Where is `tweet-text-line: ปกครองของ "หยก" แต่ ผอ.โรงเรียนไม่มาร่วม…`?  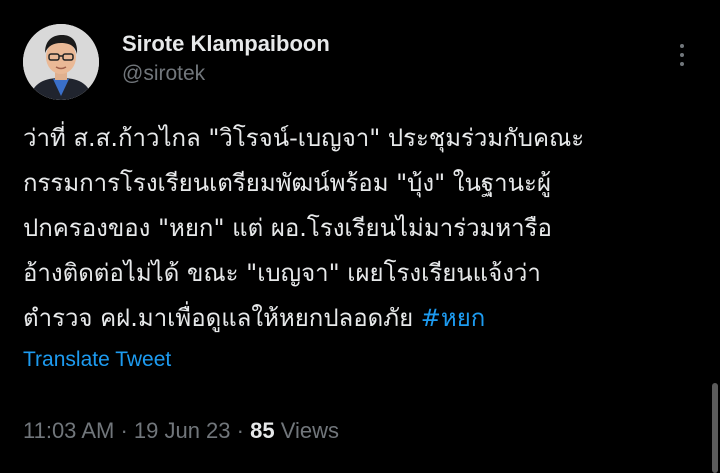 tweet-text-line: ปกครองของ "หยก" แต่ ผอ.โรงเรียนไม่มาร่วม… is located at coordinates (287, 228).